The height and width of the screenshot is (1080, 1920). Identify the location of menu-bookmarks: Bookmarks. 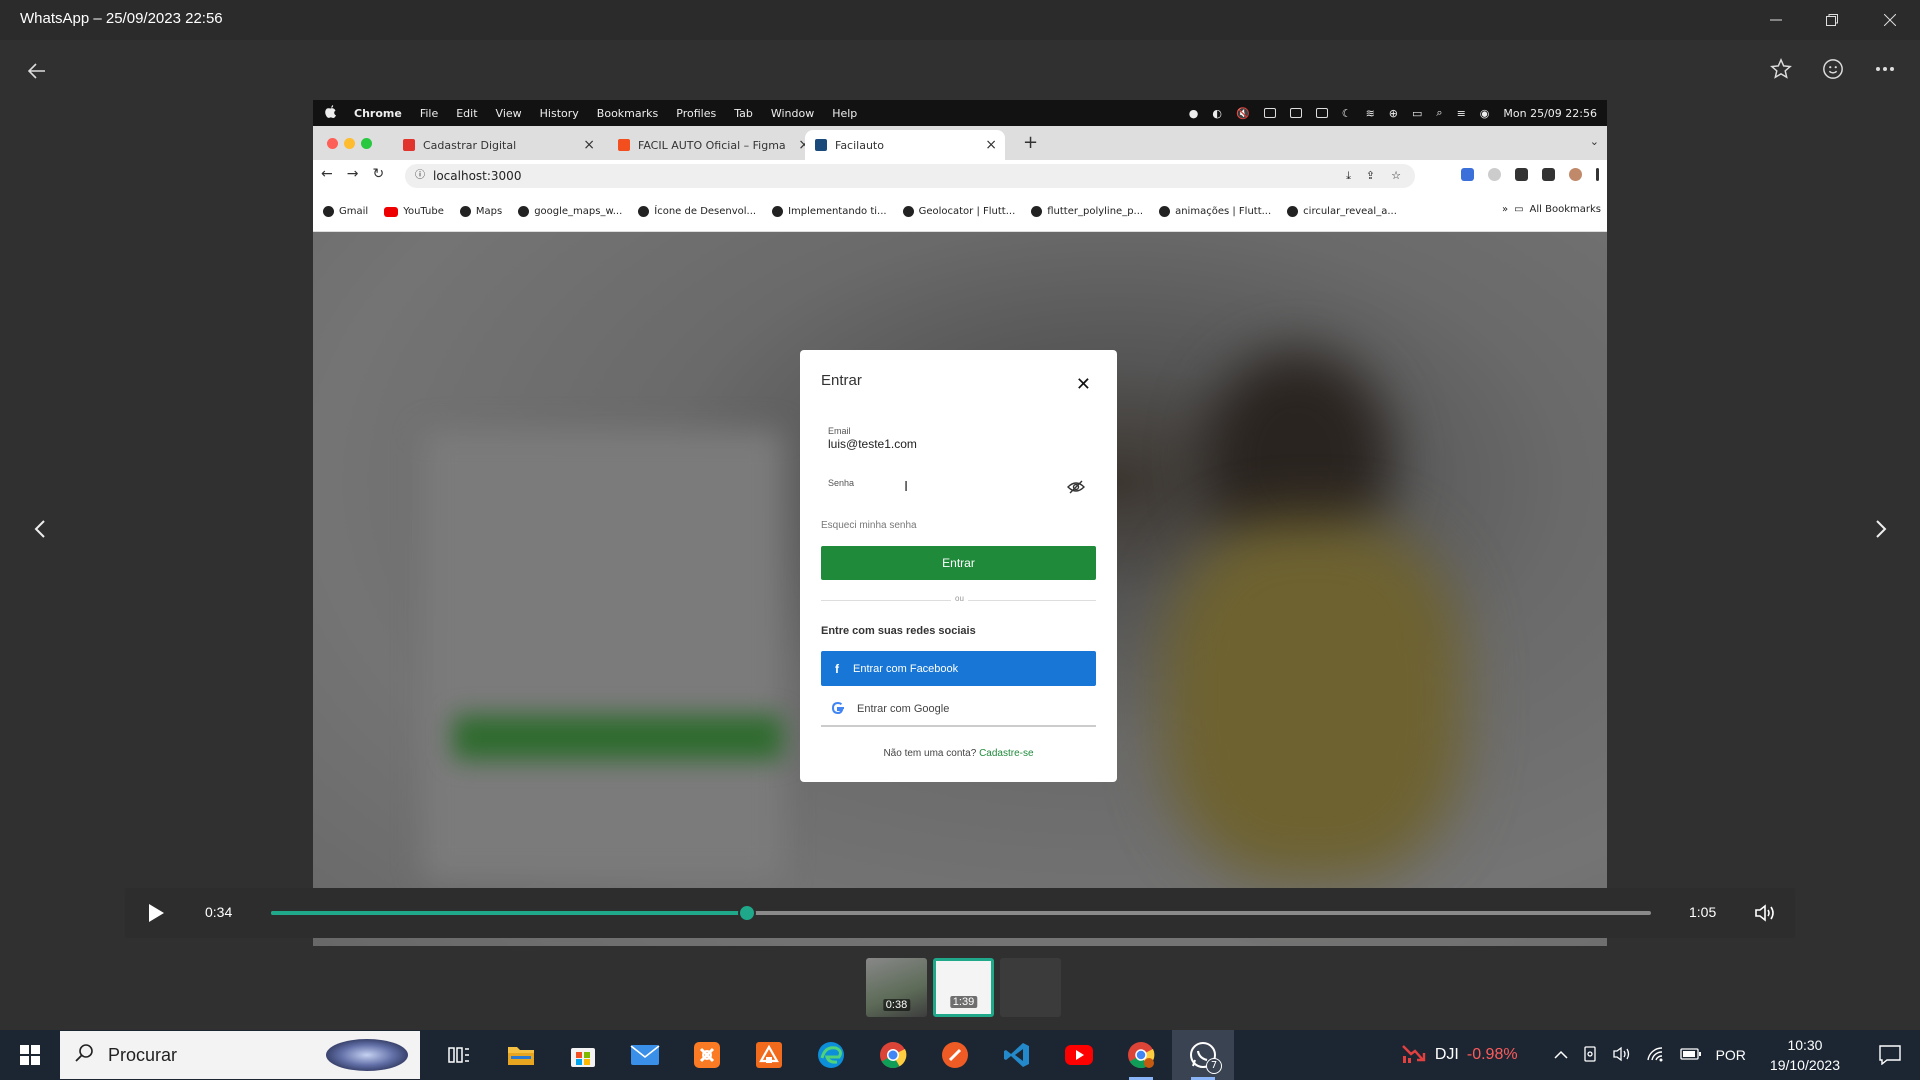
(627, 113).